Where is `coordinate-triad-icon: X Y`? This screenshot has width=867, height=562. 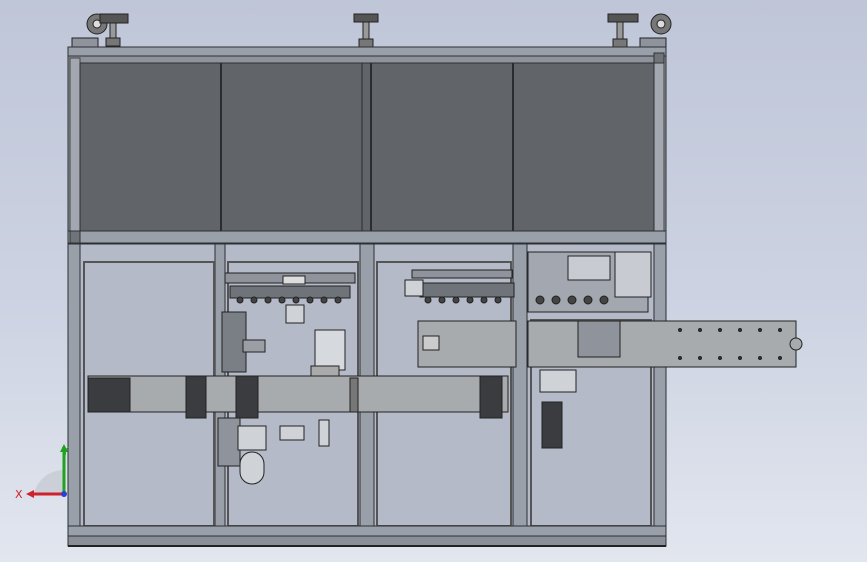
coordinate-triad-icon: X Y is located at coordinates (42, 472).